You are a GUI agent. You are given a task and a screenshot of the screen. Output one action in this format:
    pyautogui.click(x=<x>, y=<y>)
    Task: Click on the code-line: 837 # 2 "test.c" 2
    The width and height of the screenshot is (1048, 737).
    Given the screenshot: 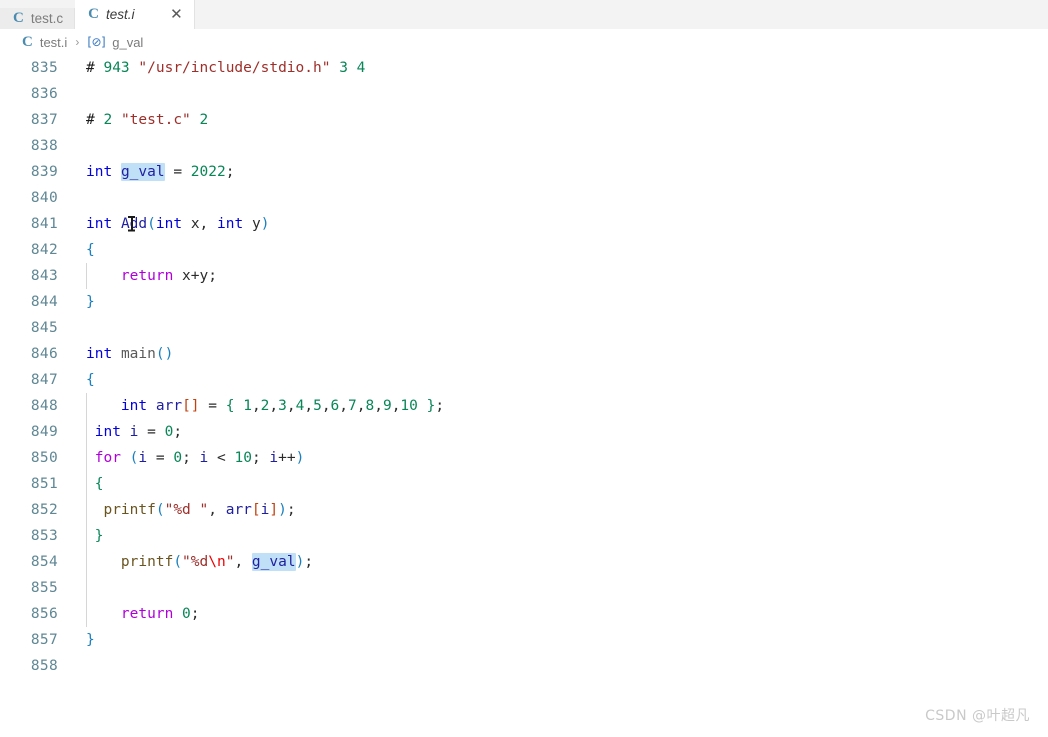 What is the action you would take?
    pyautogui.click(x=524, y=120)
    